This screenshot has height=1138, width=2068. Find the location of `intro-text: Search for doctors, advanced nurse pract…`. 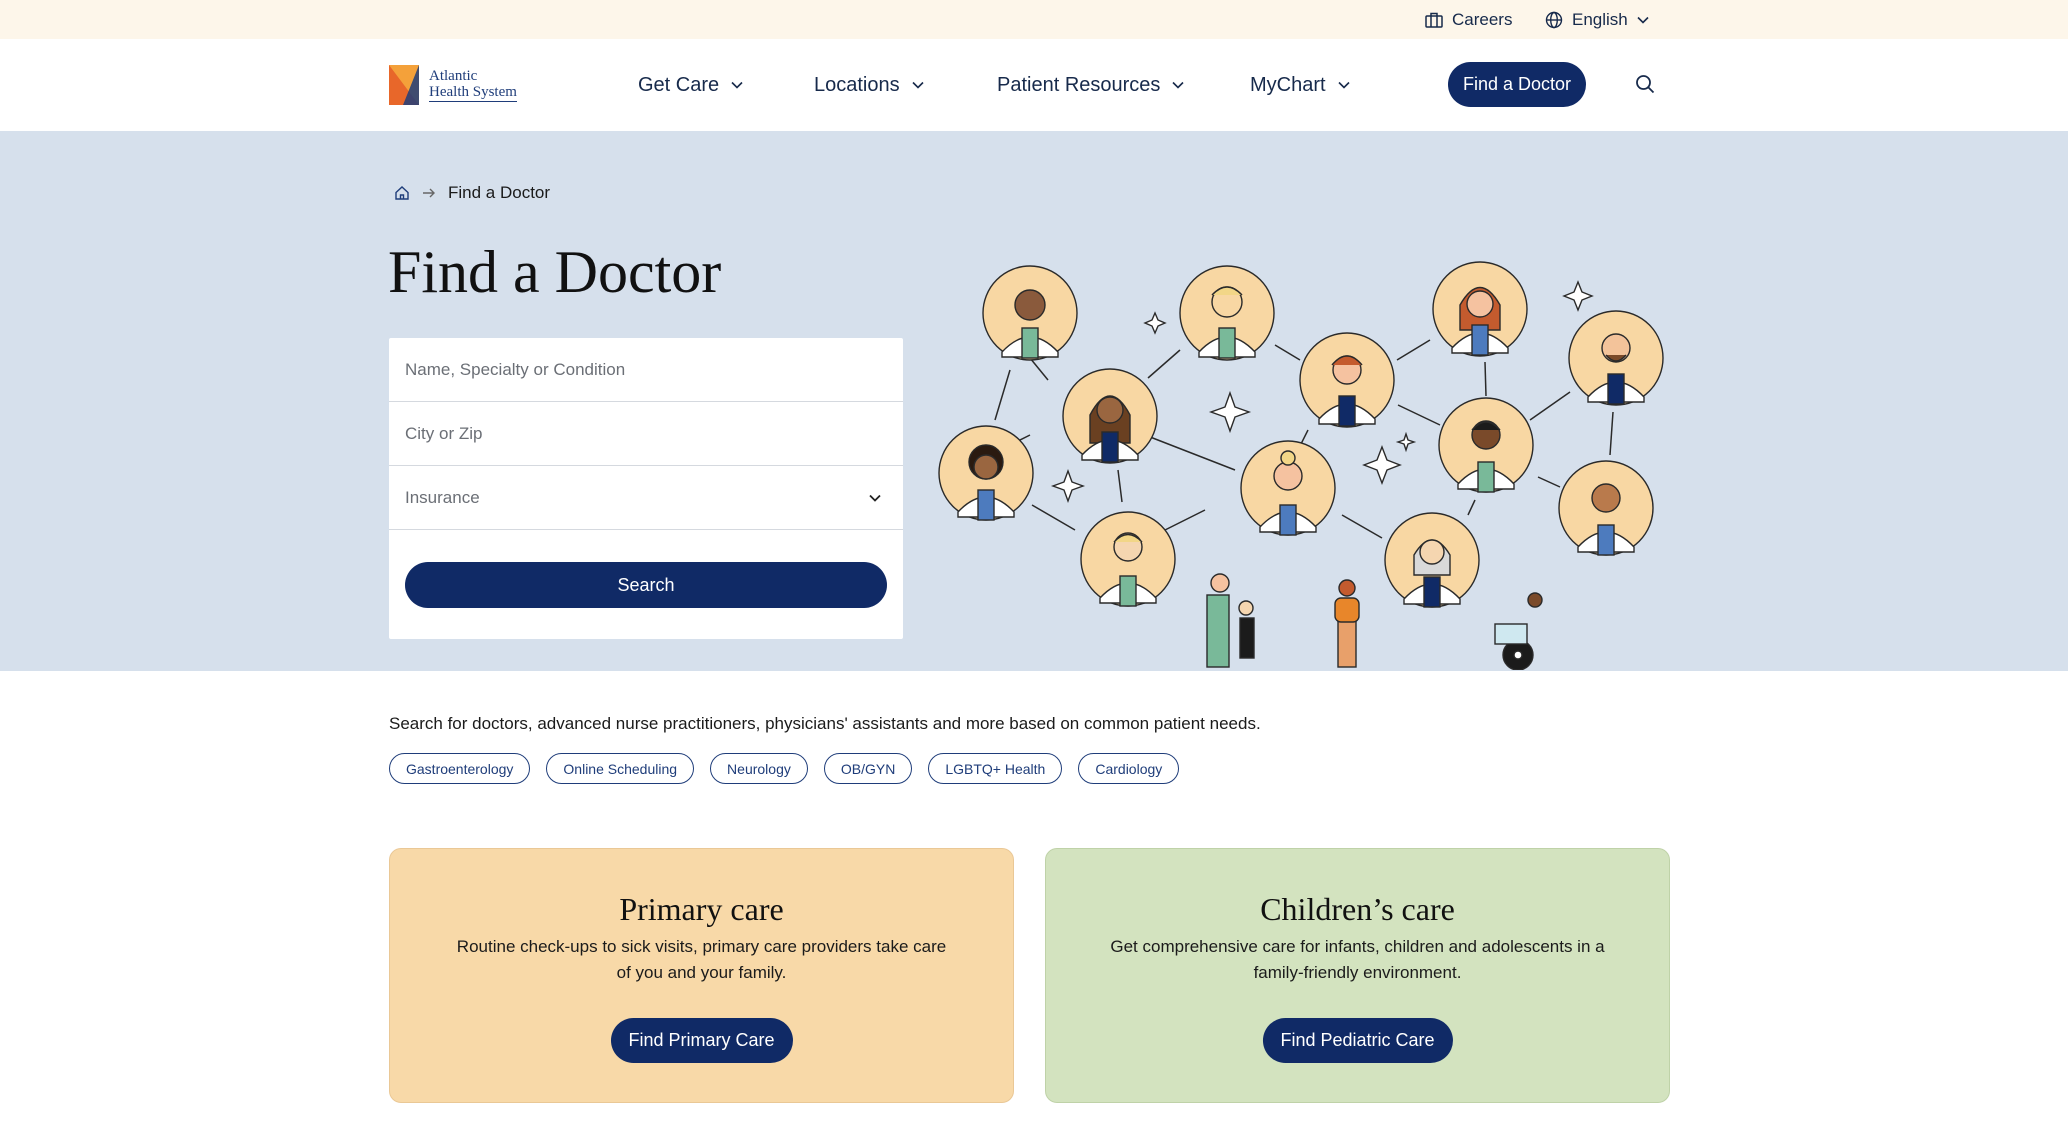

intro-text: Search for doctors, advanced nurse pract… is located at coordinates (825, 723).